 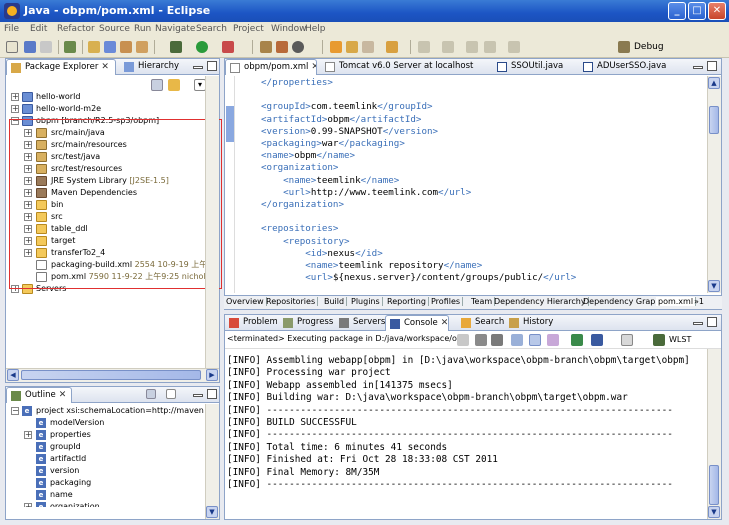 What do you see at coordinates (112, 435) in the screenshot?
I see `outline-item: + e properties` at bounding box center [112, 435].